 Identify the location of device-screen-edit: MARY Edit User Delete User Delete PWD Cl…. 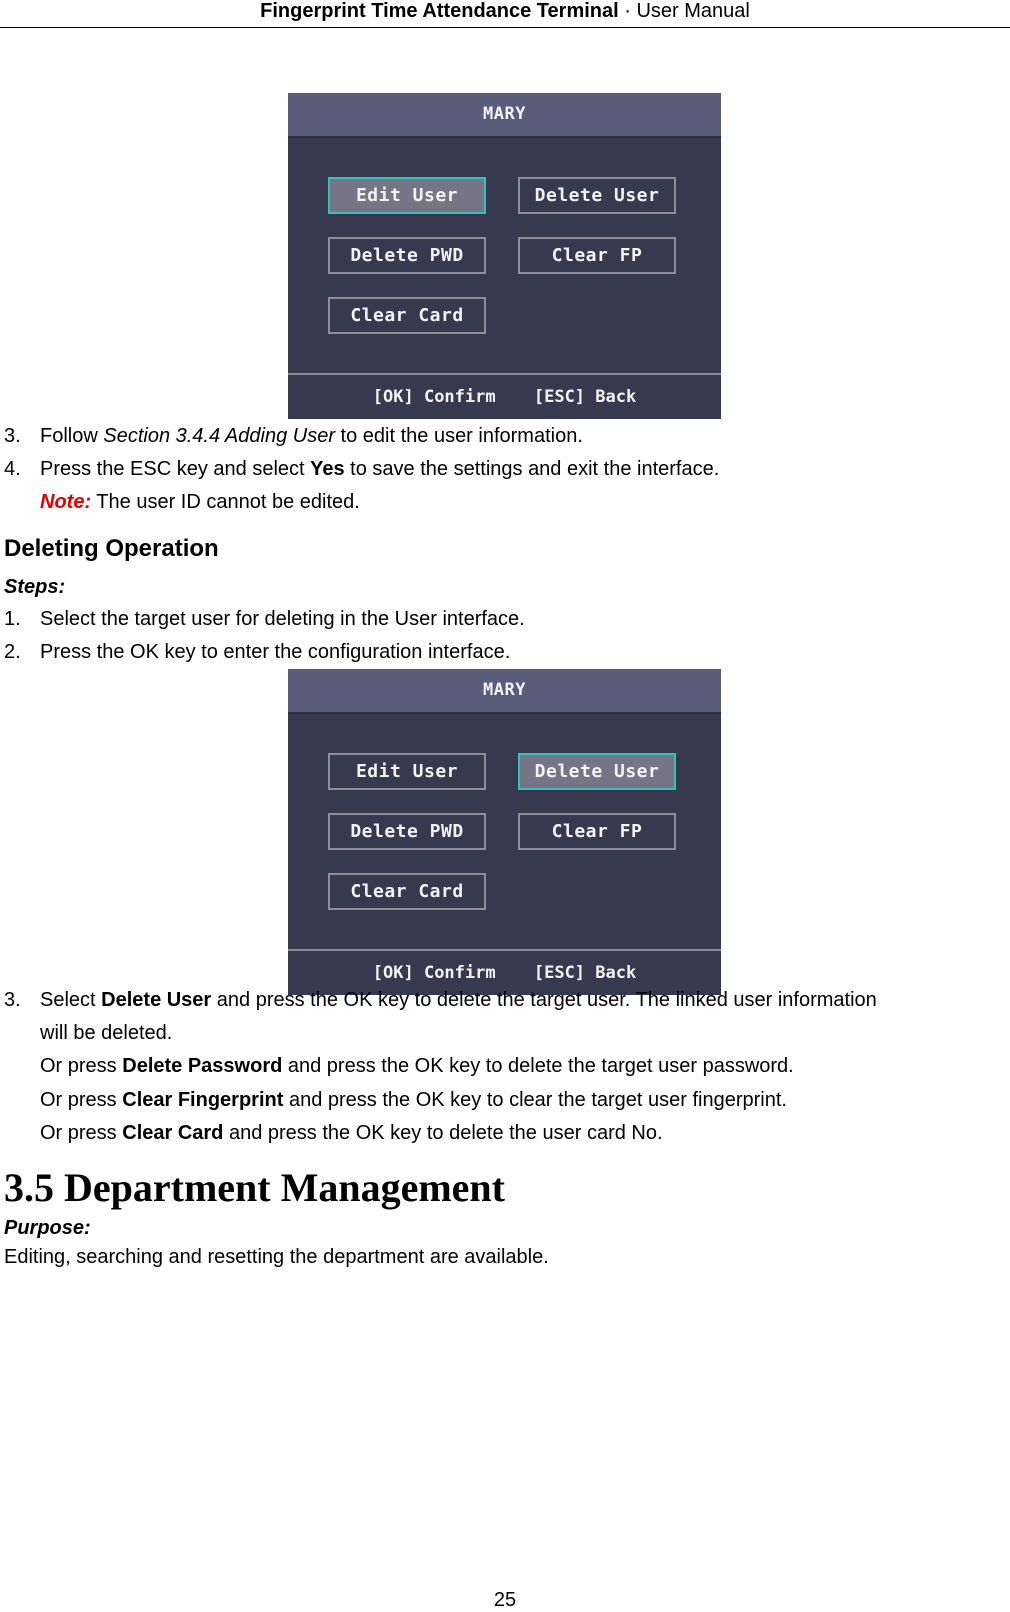
(504, 256).